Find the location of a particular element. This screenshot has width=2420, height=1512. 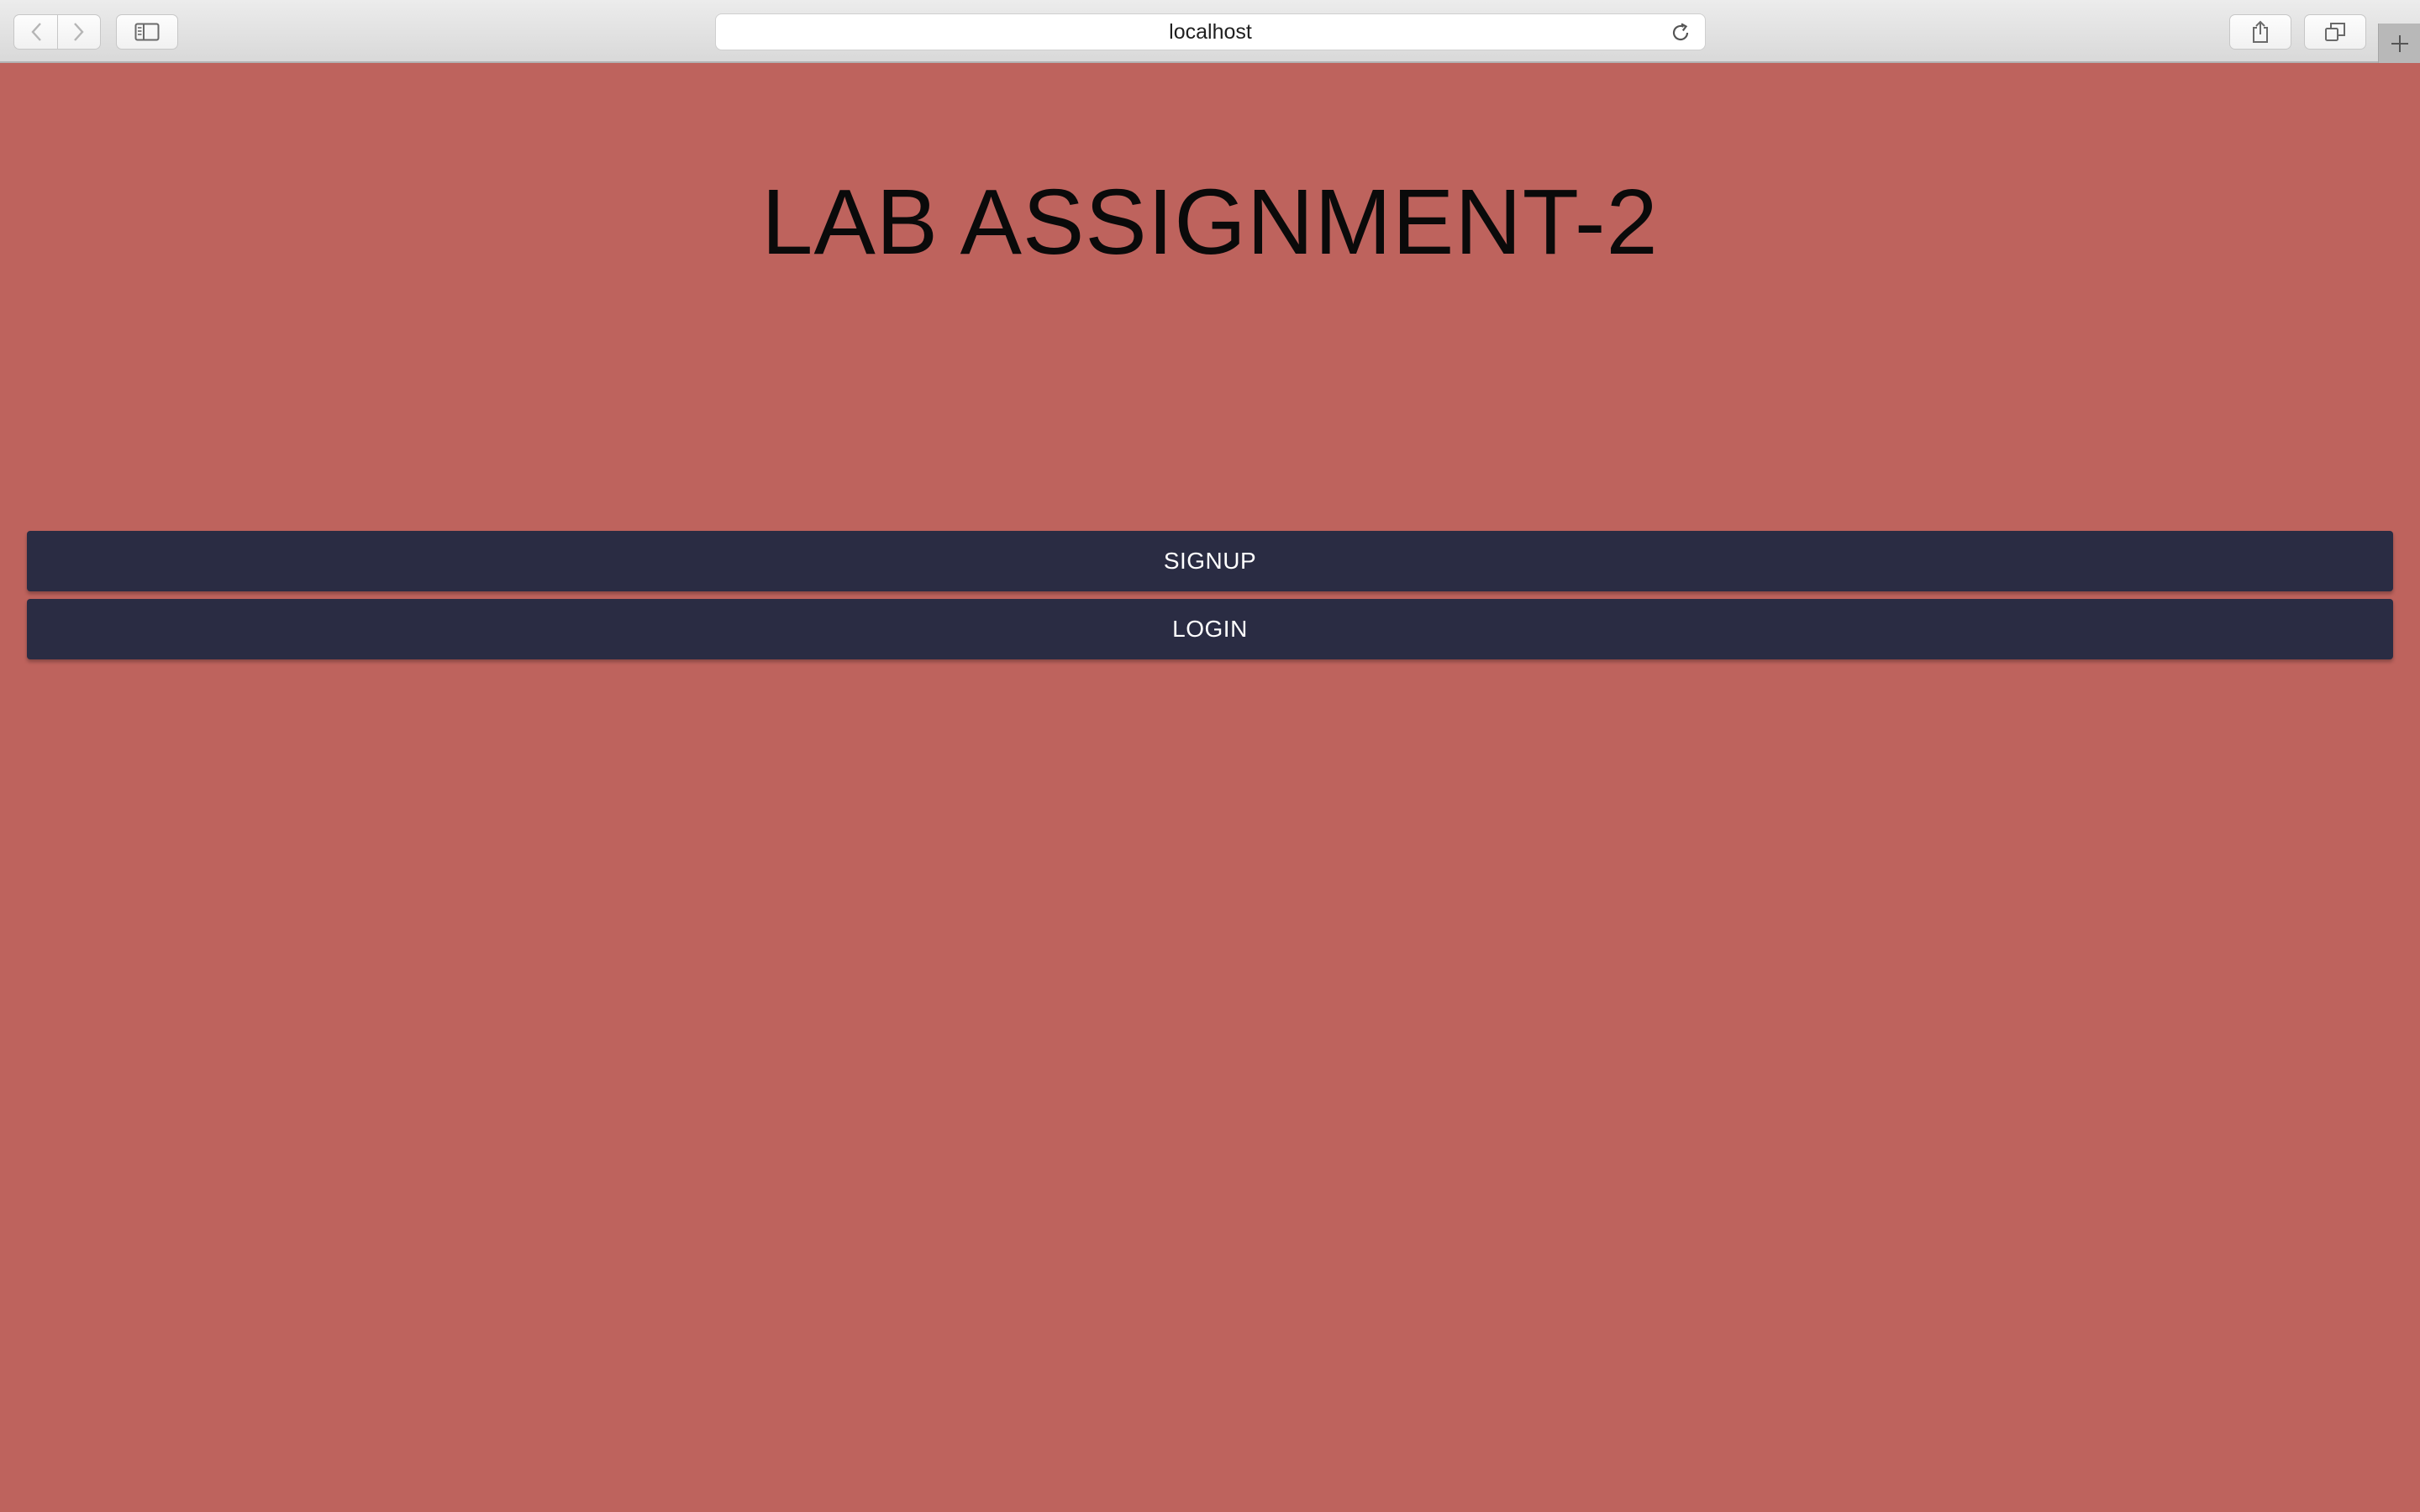

plus-icon is located at coordinates (2399, 43).